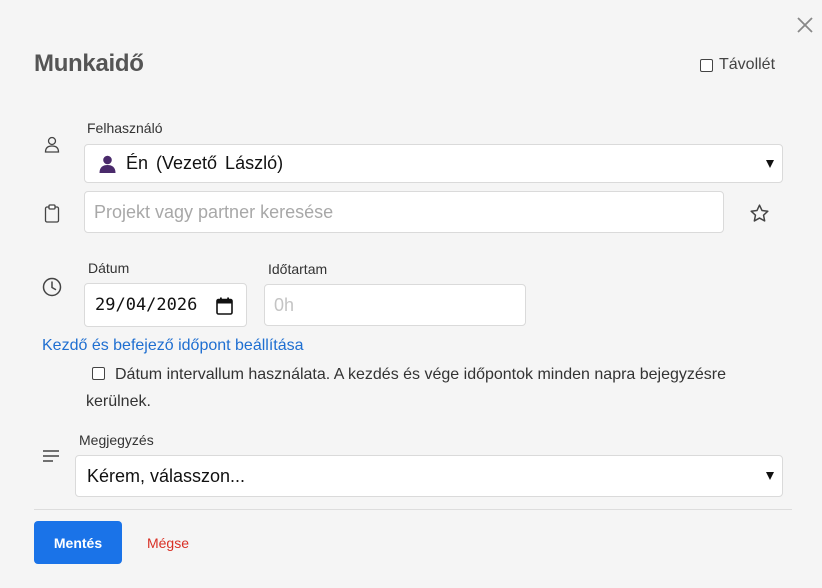 The height and width of the screenshot is (588, 822). I want to click on page-title: Munkaidő, so click(89, 63).